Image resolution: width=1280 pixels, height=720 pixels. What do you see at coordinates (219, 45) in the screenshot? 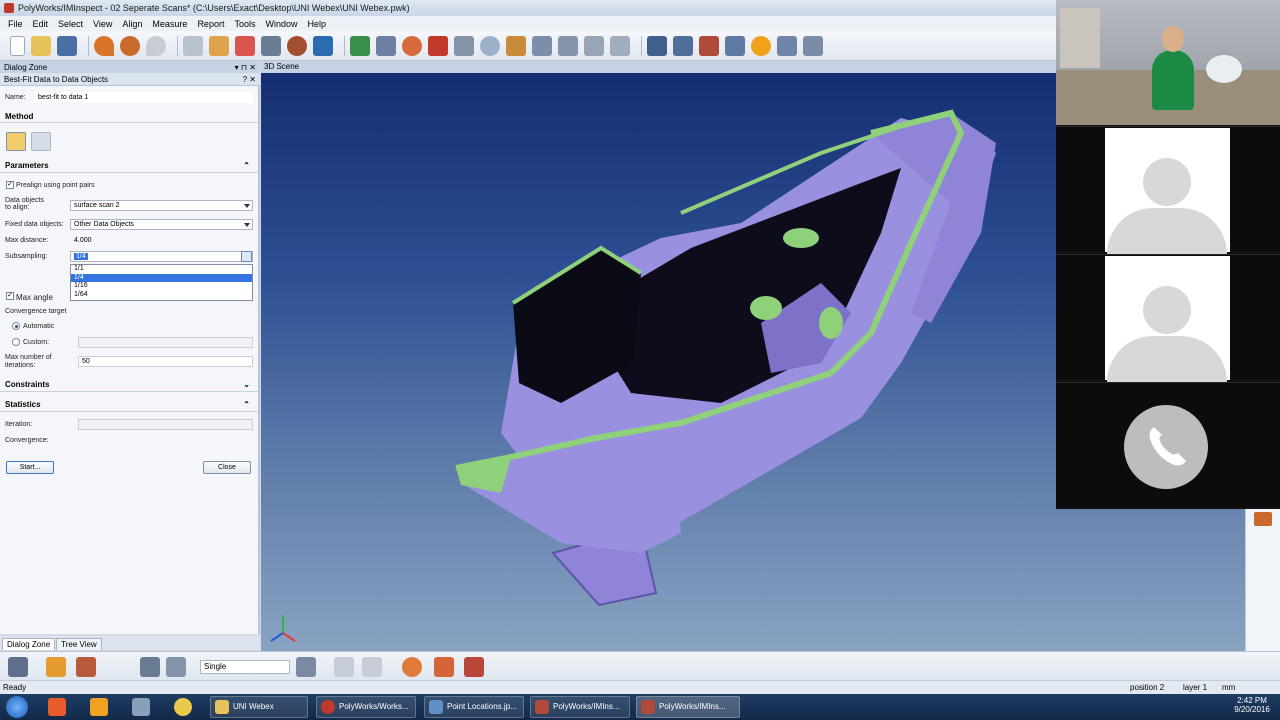
I see `import-icon` at bounding box center [219, 45].